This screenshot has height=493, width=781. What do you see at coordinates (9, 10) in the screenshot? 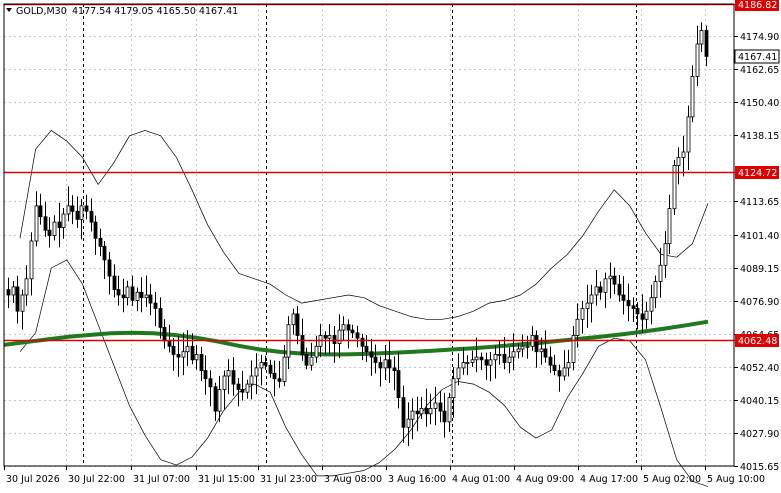
I see `collapse-triangle-icon` at bounding box center [9, 10].